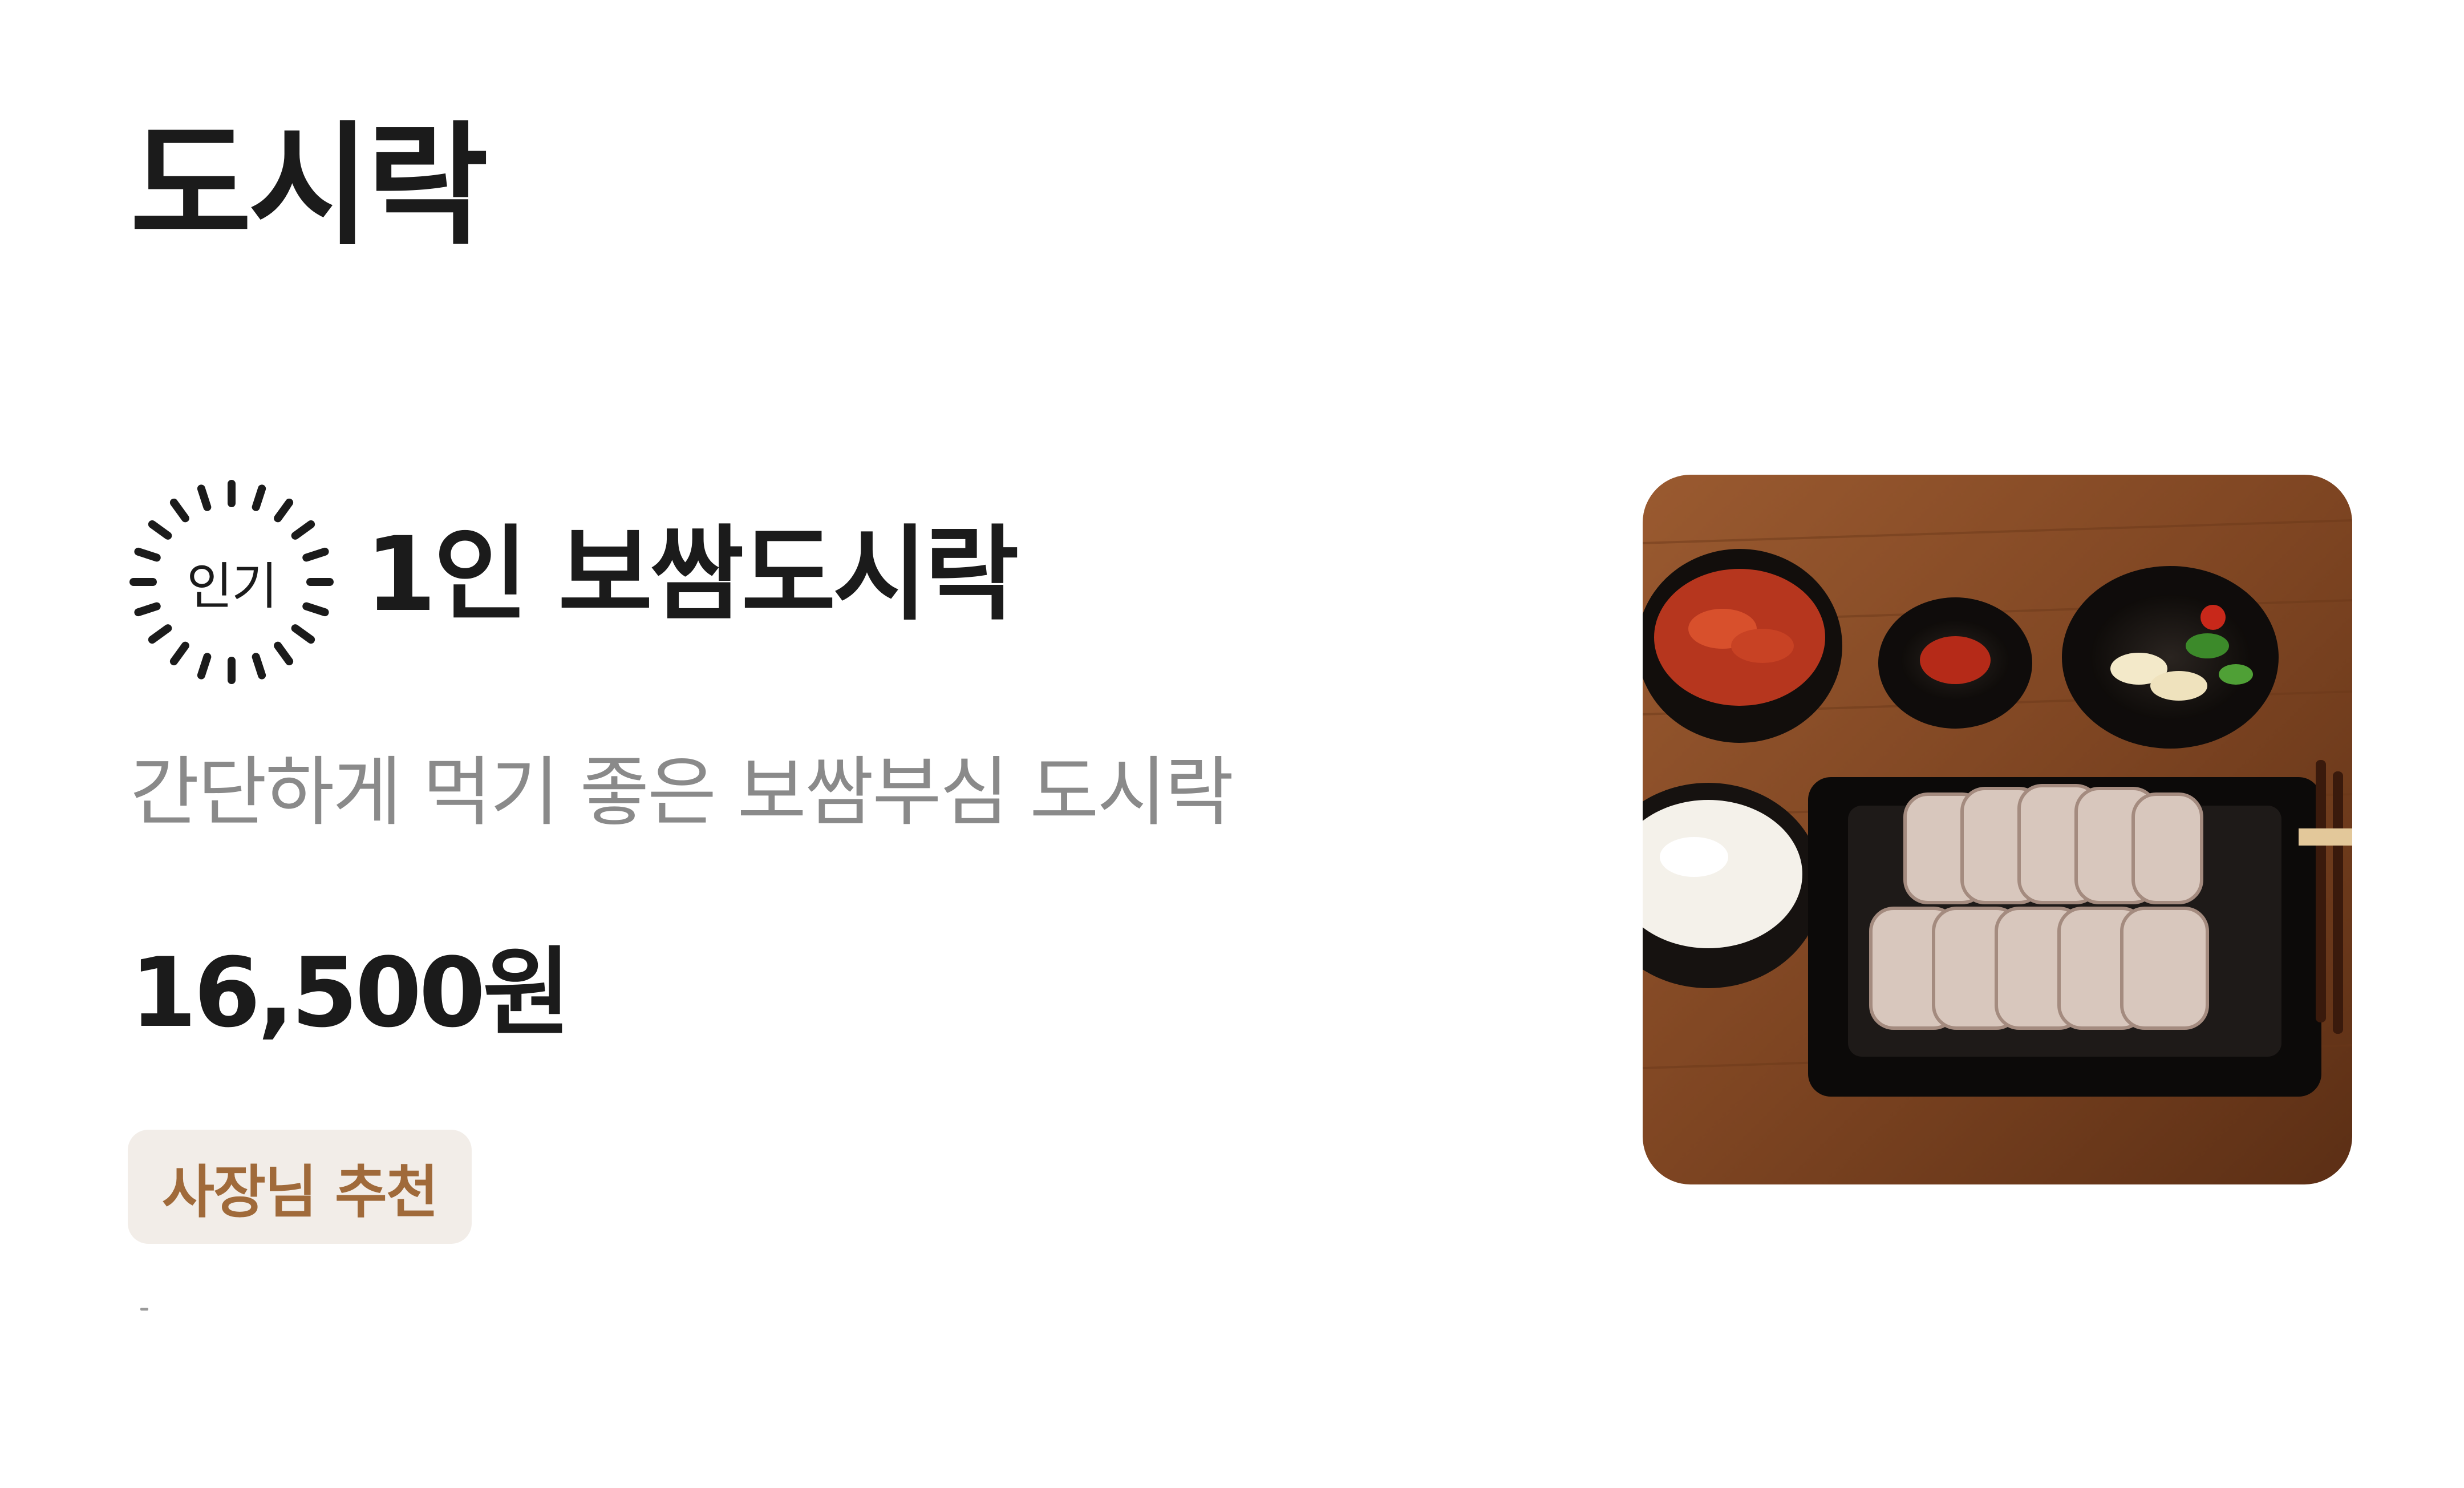  I want to click on menu-item-photo, so click(1998, 829).